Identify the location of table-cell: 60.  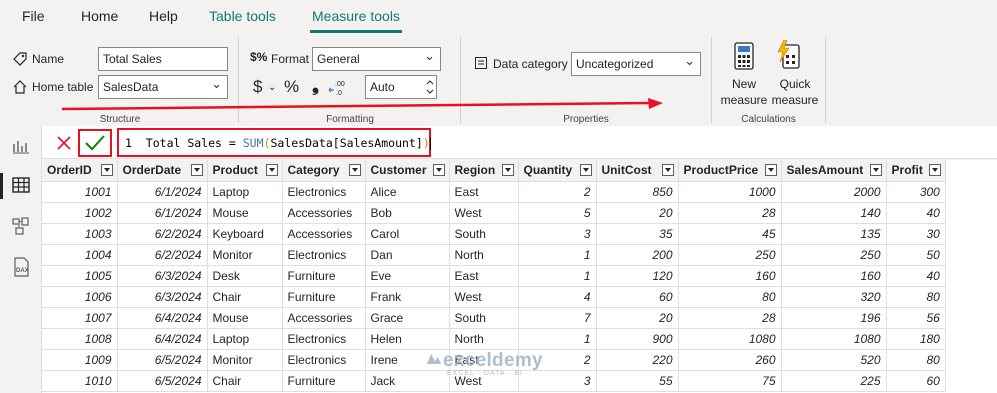
(916, 381).